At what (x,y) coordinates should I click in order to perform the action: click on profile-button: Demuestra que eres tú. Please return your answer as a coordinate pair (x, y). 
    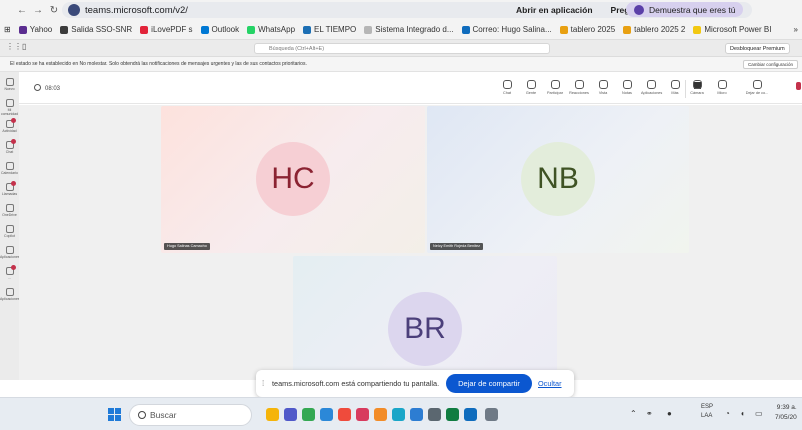
    Looking at the image, I should click on (685, 9).